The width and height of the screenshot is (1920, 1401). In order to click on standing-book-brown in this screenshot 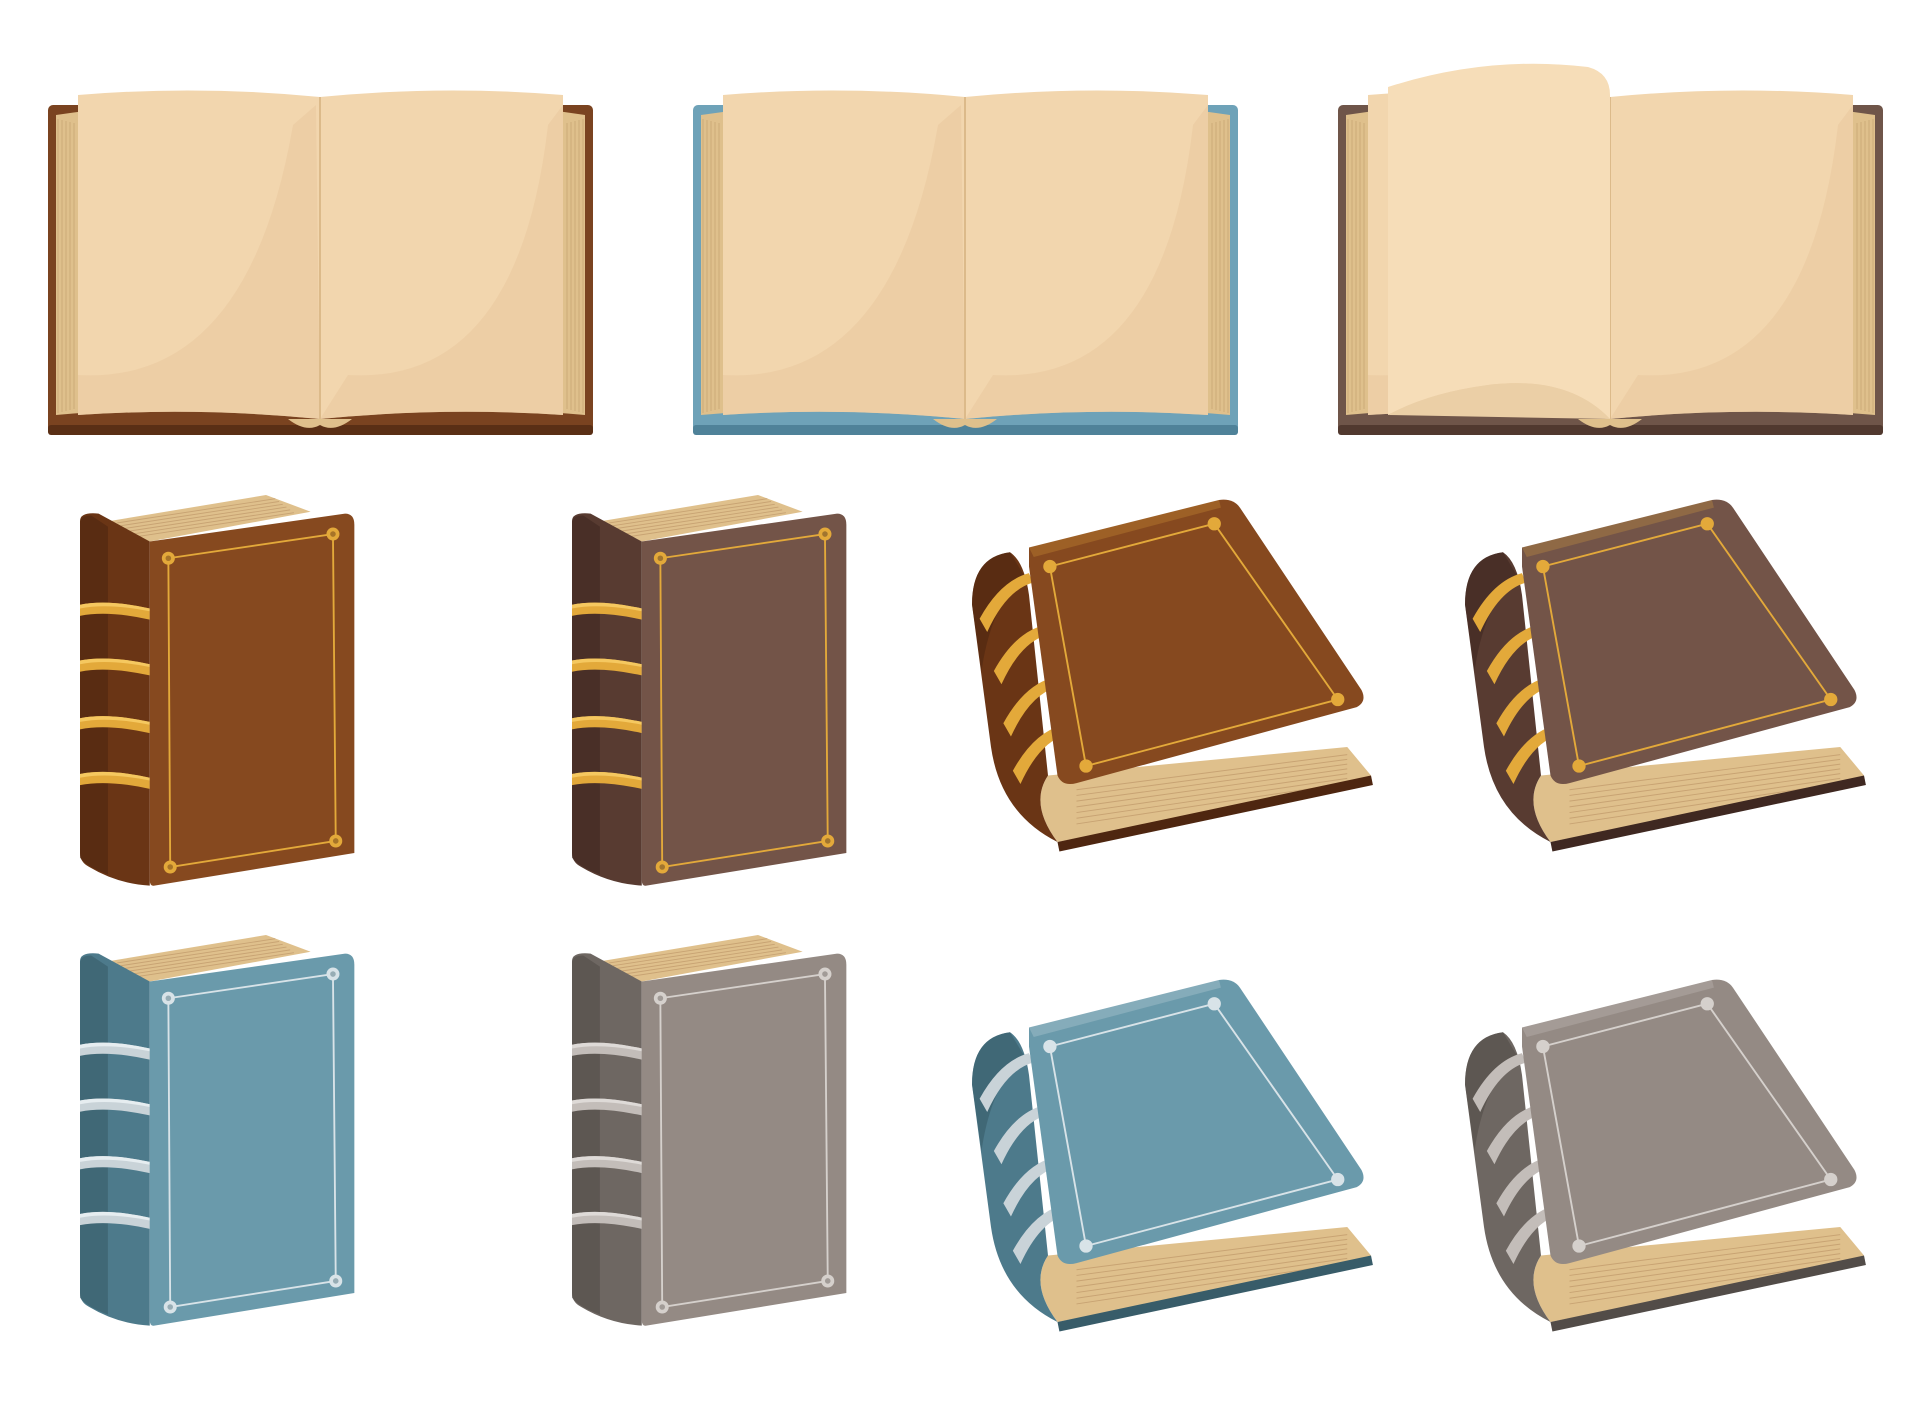, I will do `click(217, 690)`.